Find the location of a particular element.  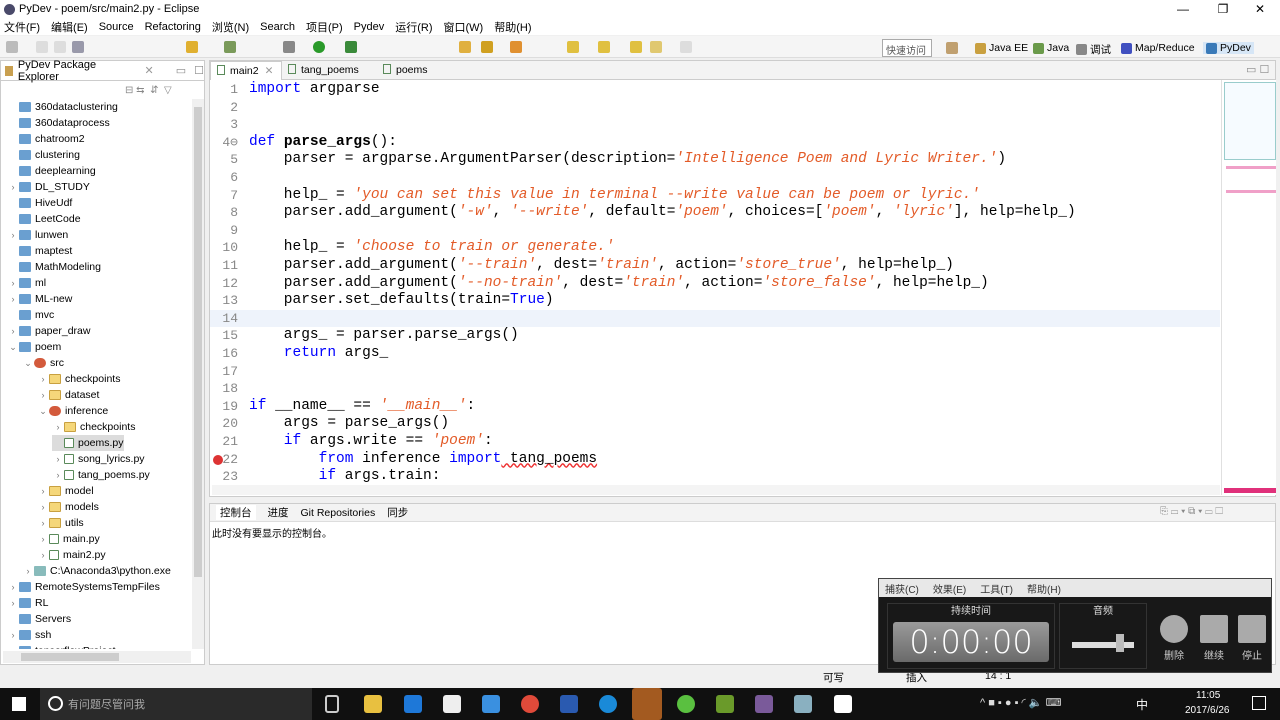

tree-item: › model is located at coordinates (65, 491).